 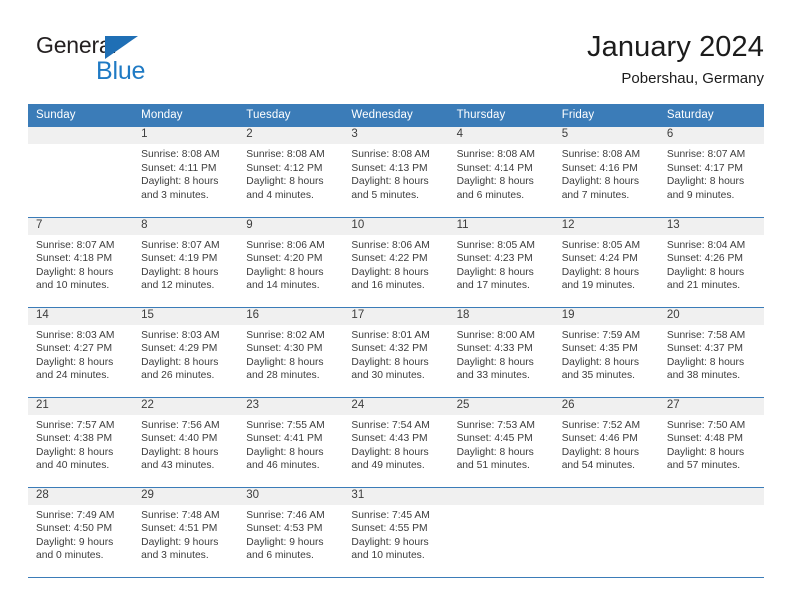 I want to click on day-number: 29, so click(x=186, y=496).